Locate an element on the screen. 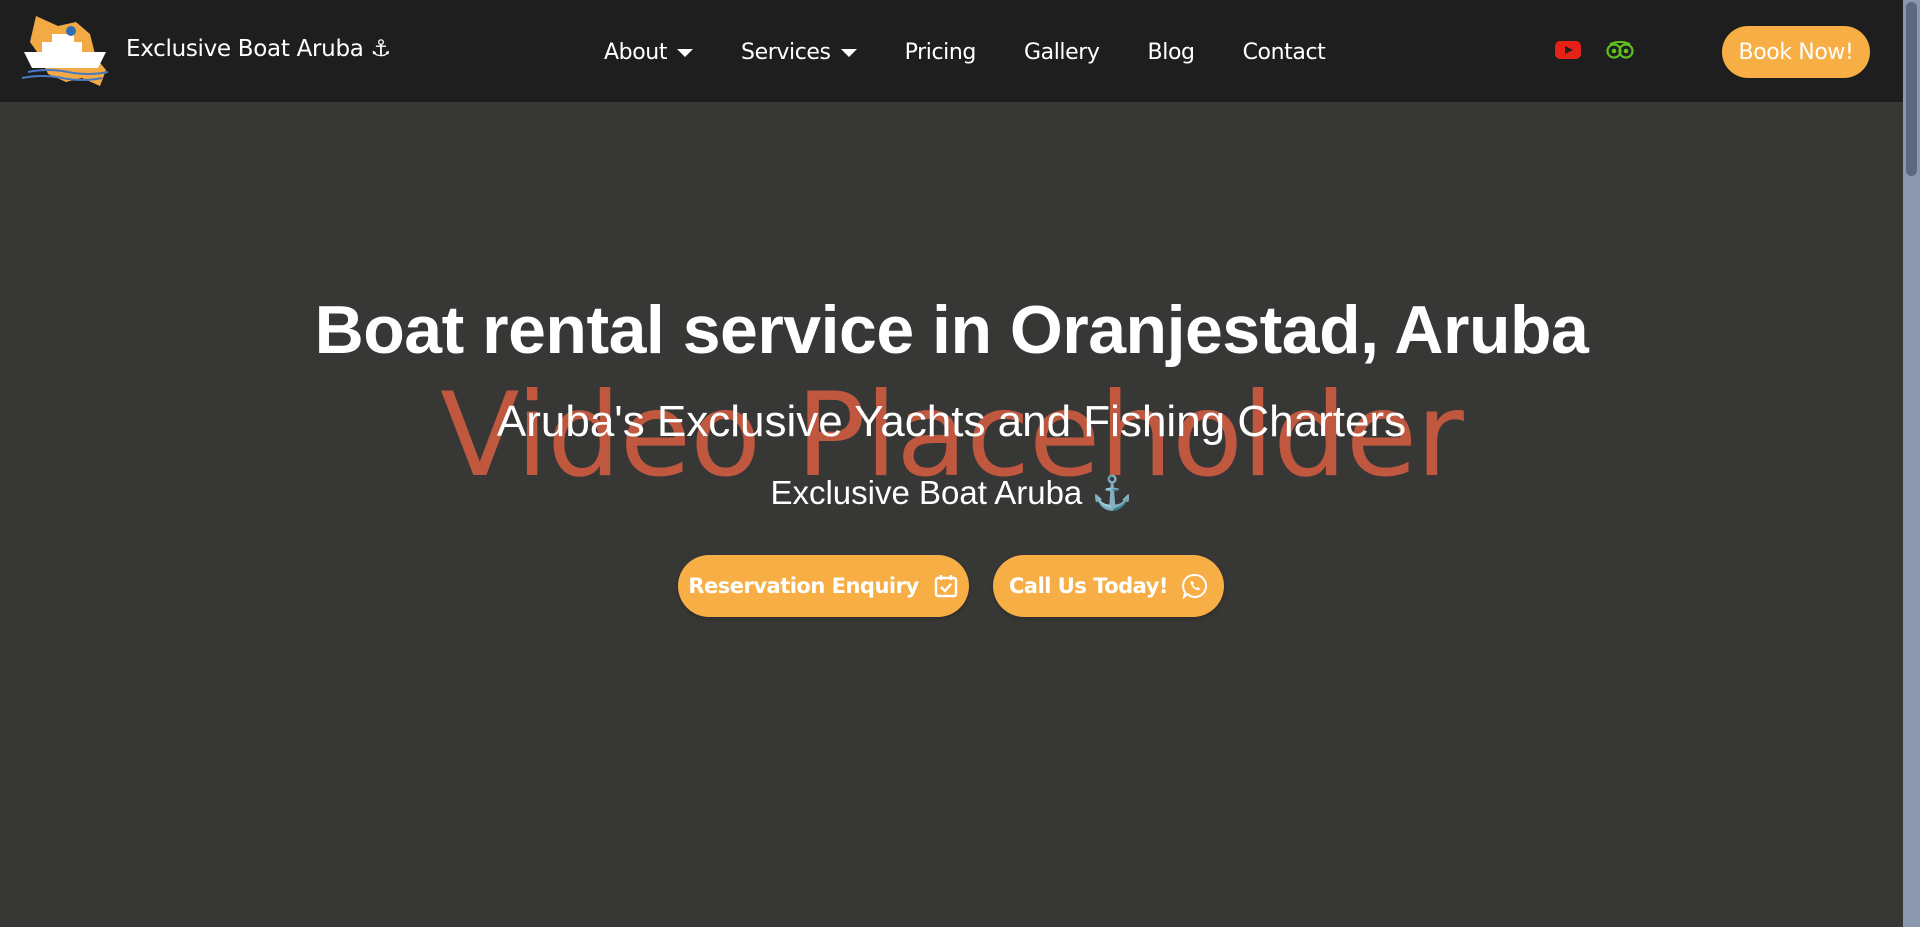  hero-title: Boat rental service in Oranjestad, Aruba is located at coordinates (951, 330).